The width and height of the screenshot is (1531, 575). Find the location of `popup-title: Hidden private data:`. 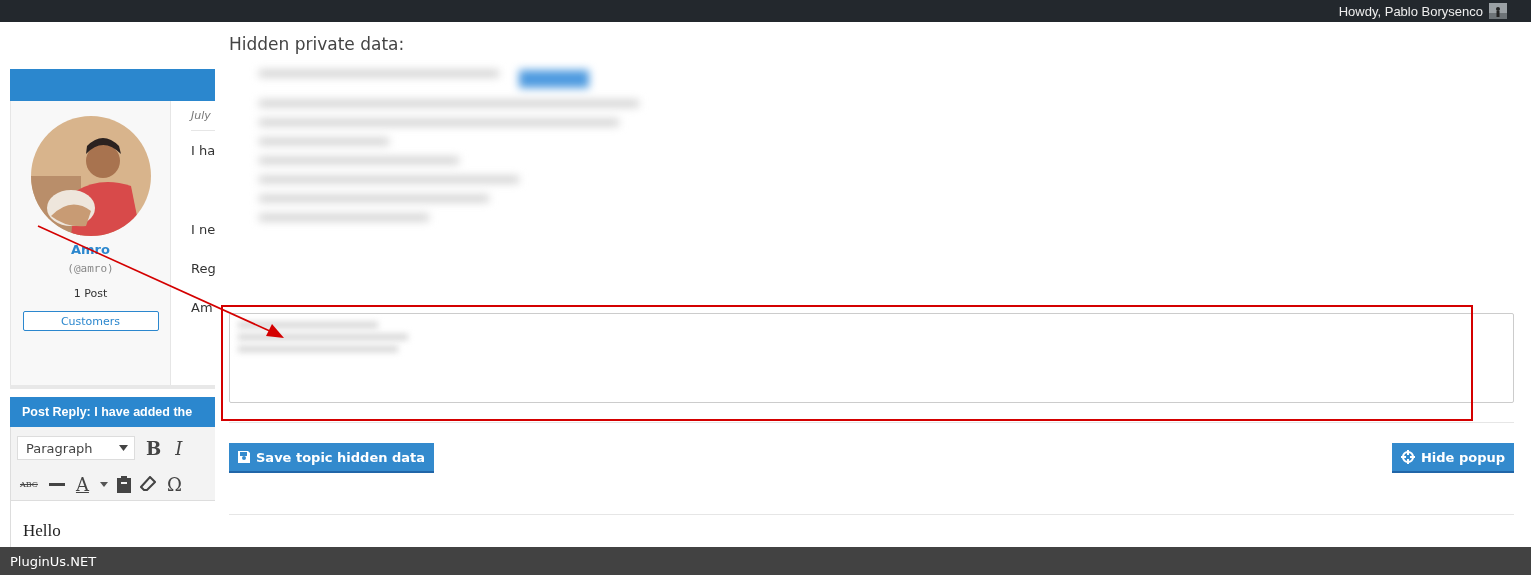

popup-title: Hidden private data: is located at coordinates (317, 44).